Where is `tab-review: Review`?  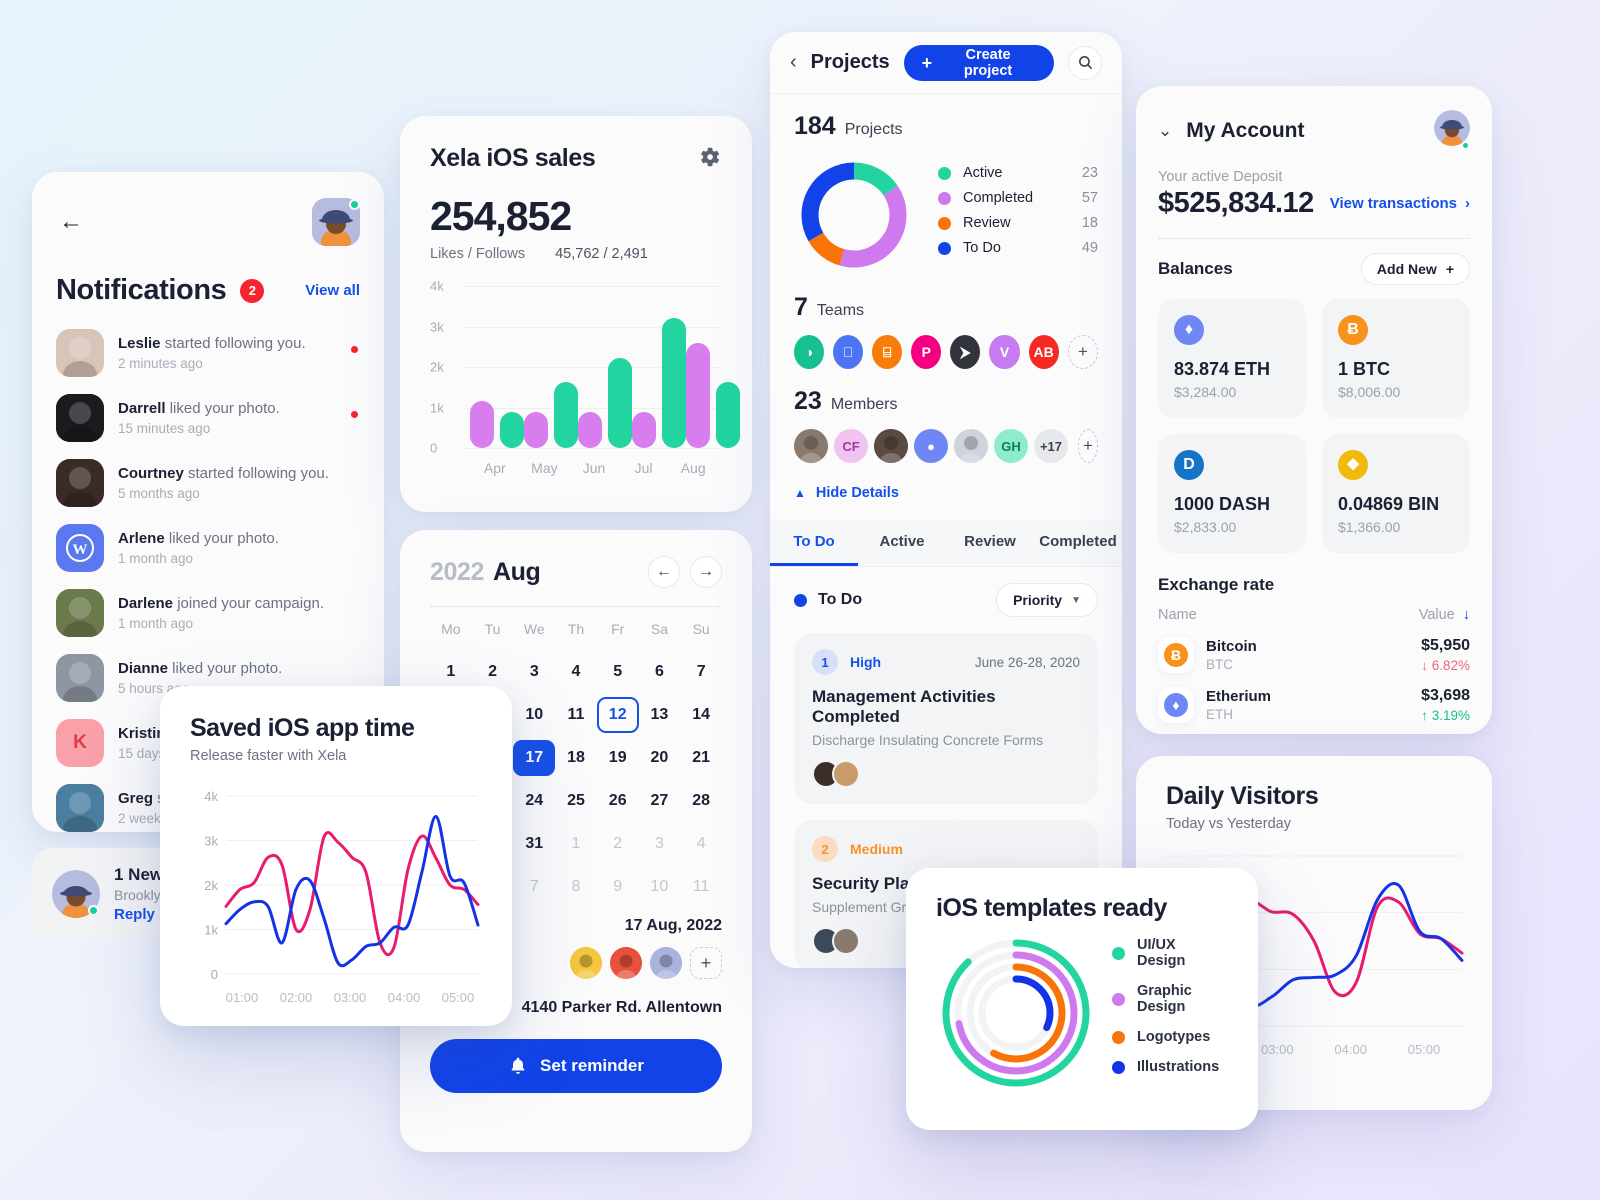
tab-review: Review is located at coordinates (990, 542).